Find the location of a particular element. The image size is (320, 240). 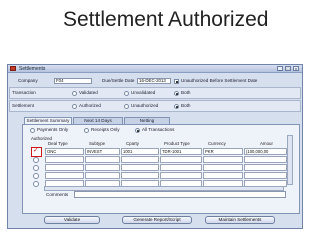

grid-cell: ONC is located at coordinates (64, 151).